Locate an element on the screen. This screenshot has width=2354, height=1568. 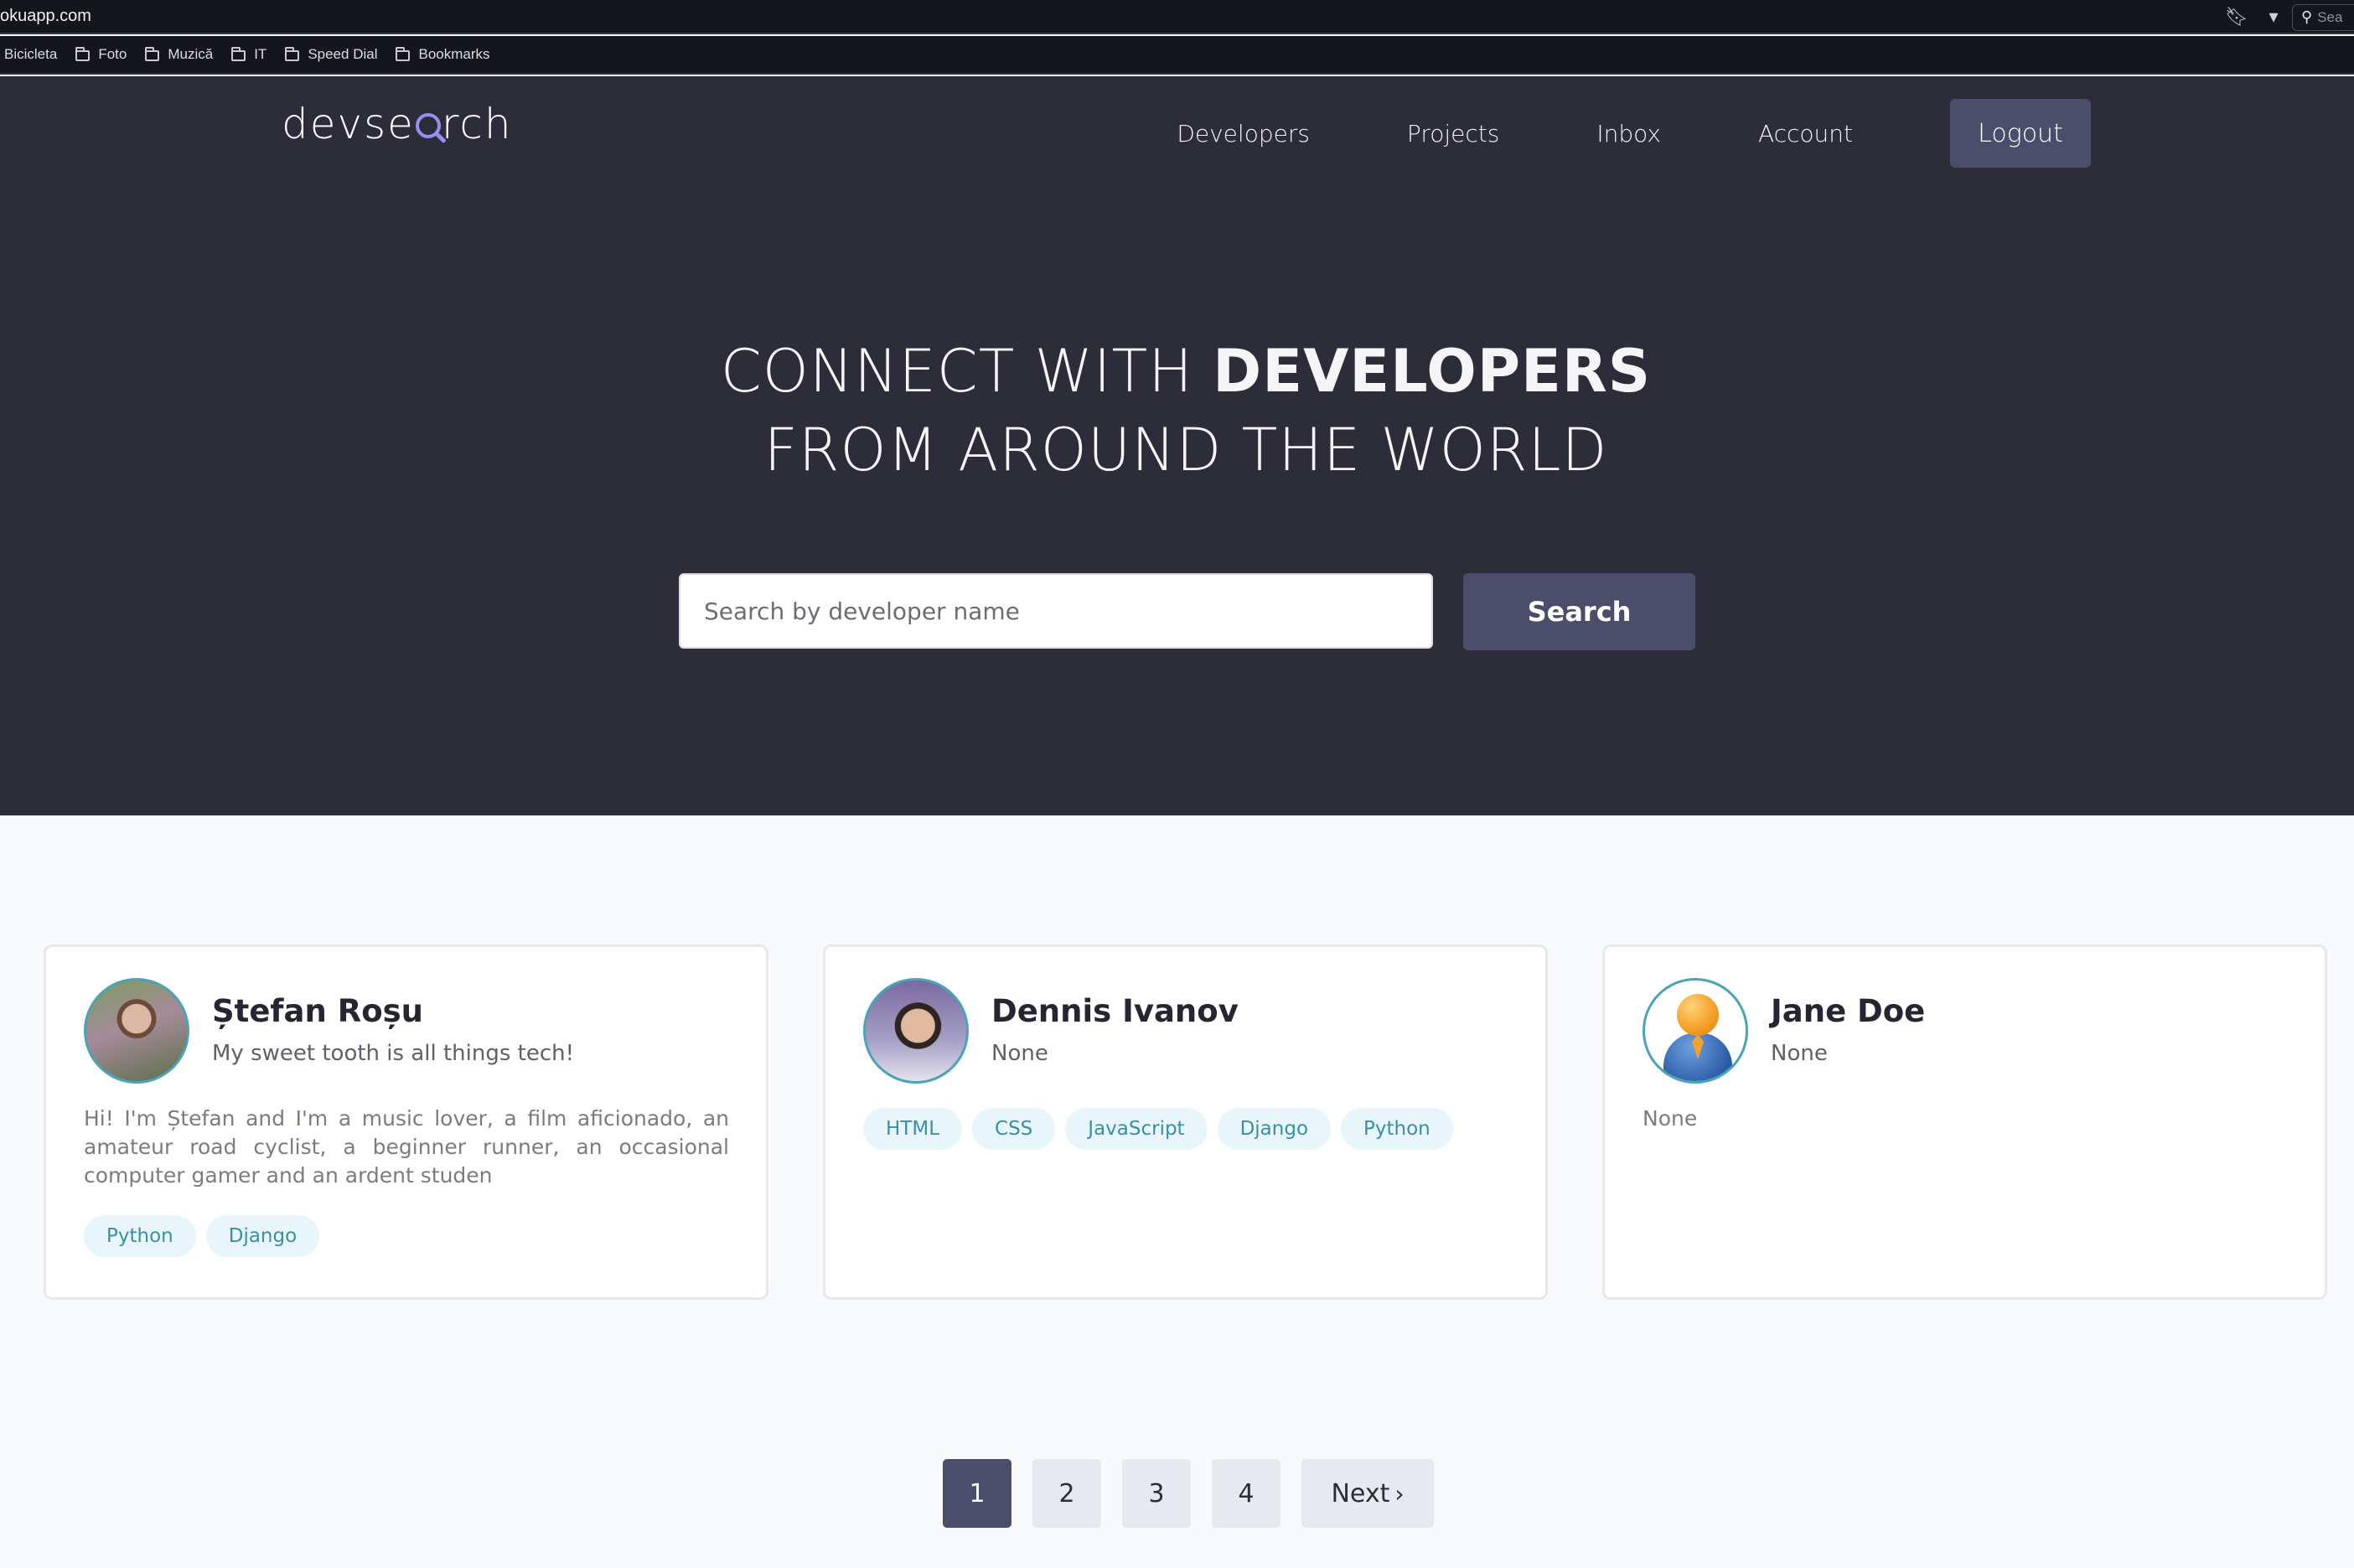
pagination: 1 2 3 4 Next › is located at coordinates (1188, 1494).